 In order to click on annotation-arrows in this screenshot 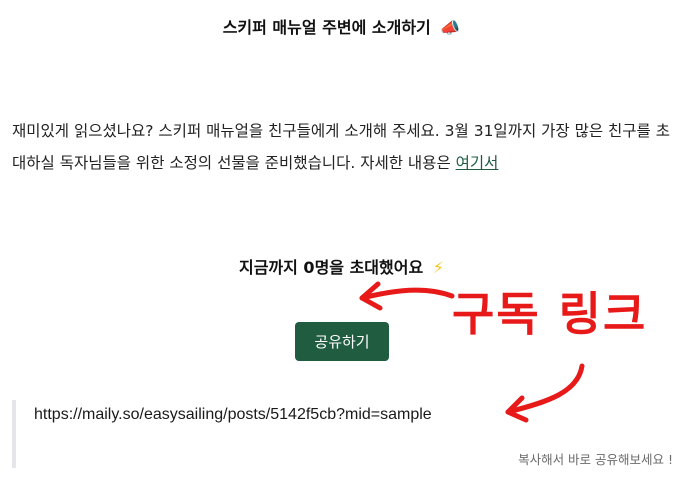, I will do `click(472, 352)`.